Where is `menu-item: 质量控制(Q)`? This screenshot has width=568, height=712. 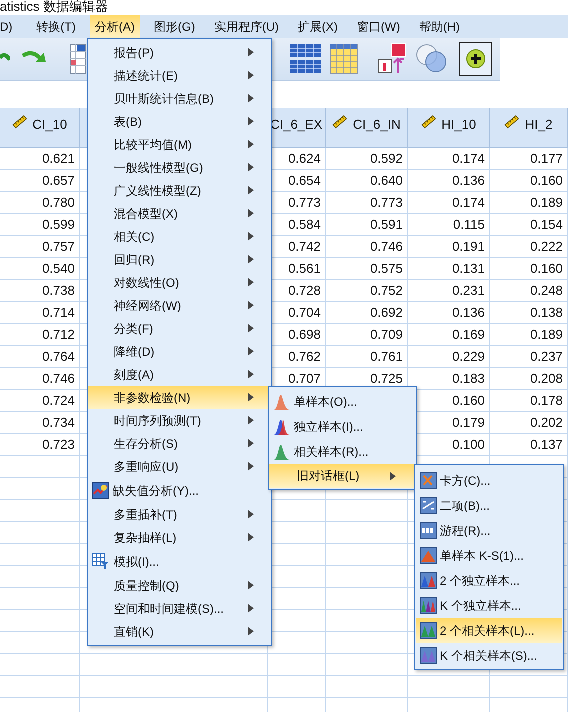 menu-item: 质量控制(Q) is located at coordinates (179, 585).